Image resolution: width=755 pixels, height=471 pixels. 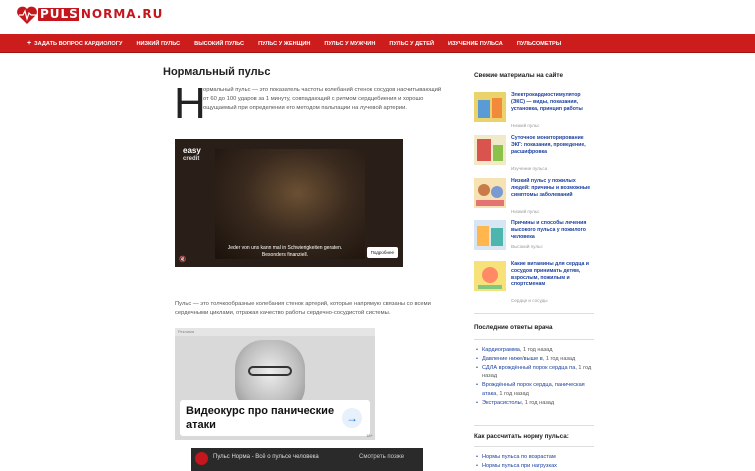 What do you see at coordinates (201, 458) in the screenshot?
I see `channel-avatar` at bounding box center [201, 458].